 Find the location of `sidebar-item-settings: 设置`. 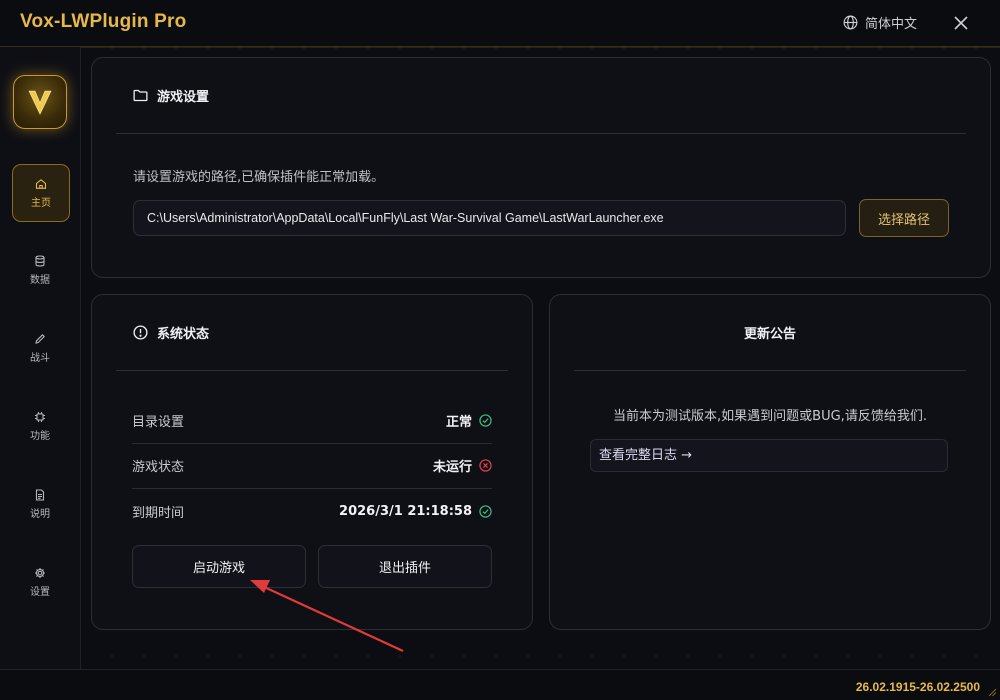

sidebar-item-settings: 设置 is located at coordinates (40, 582).